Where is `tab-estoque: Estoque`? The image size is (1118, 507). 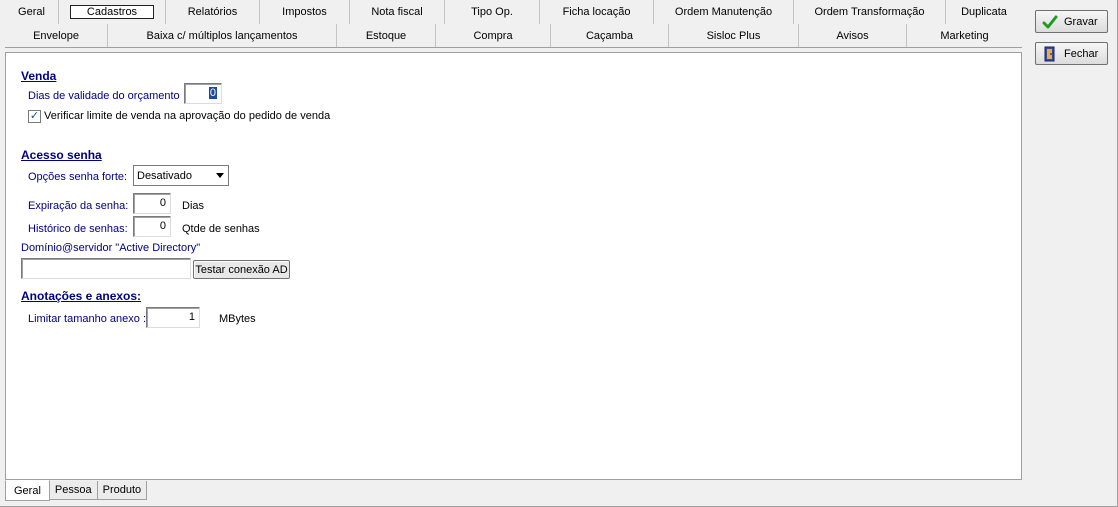
tab-estoque: Estoque is located at coordinates (386, 35).